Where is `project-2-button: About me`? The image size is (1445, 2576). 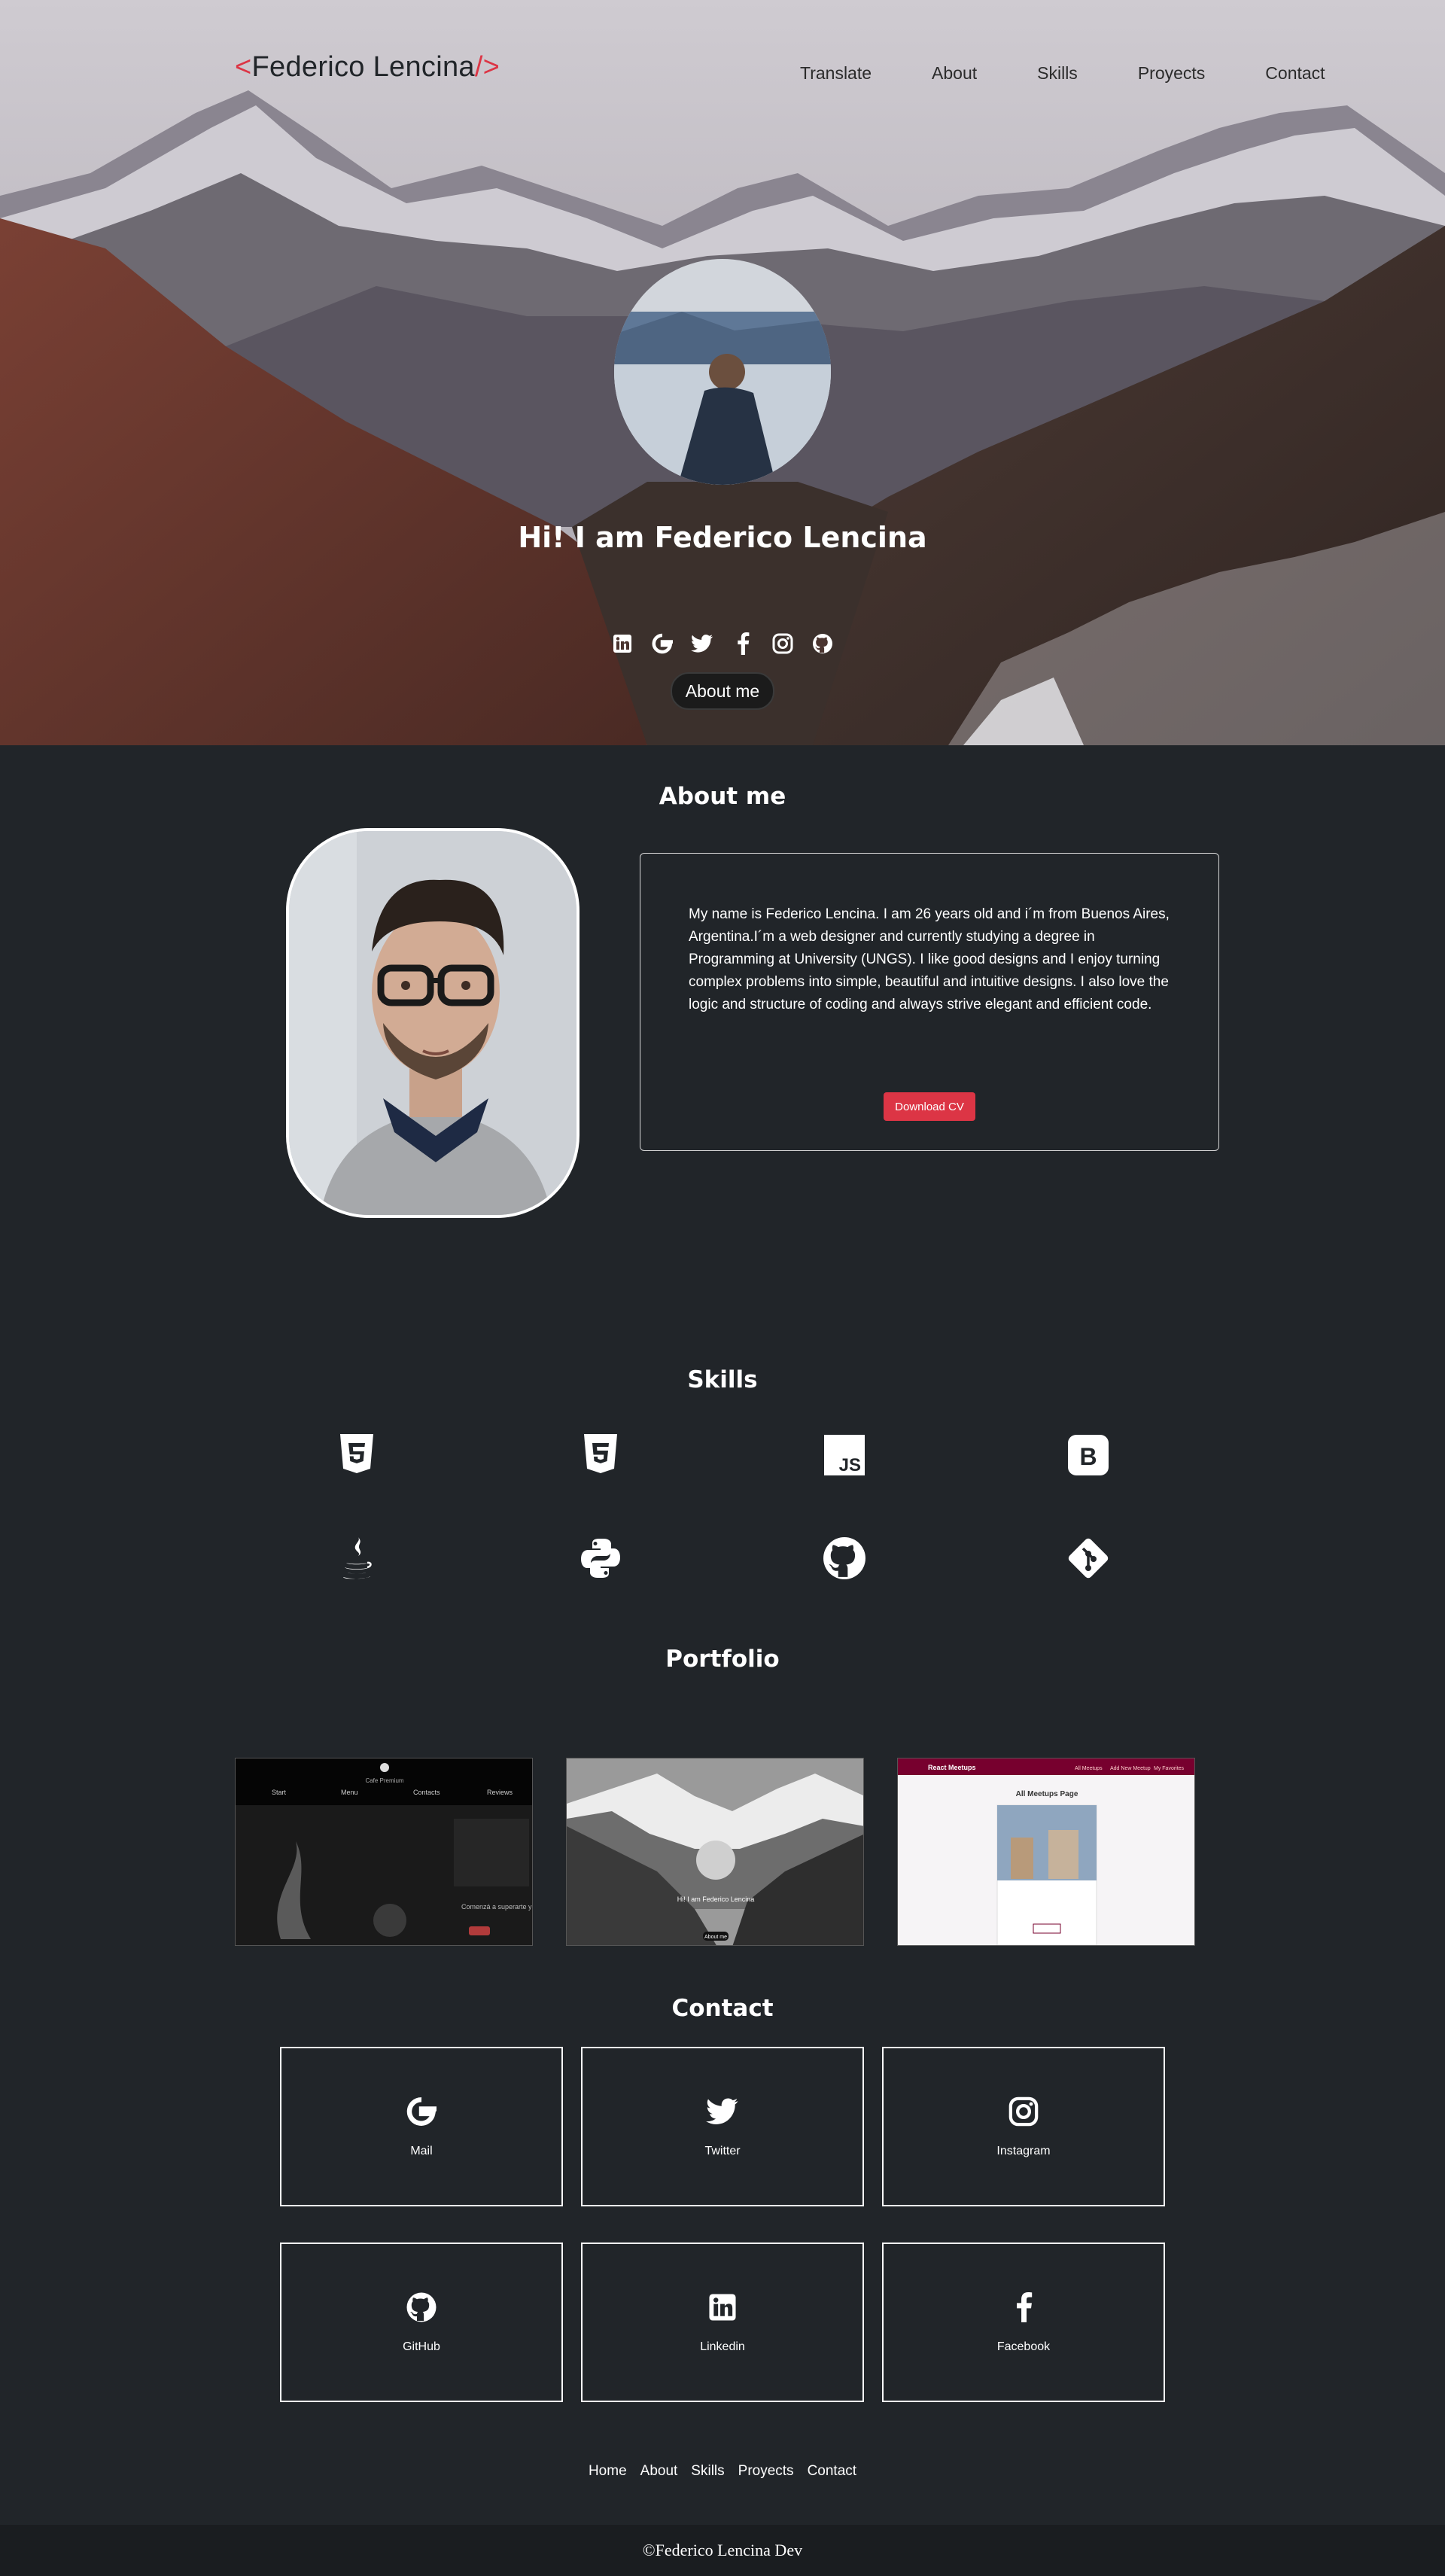
project-2-button: About me is located at coordinates (715, 1938).